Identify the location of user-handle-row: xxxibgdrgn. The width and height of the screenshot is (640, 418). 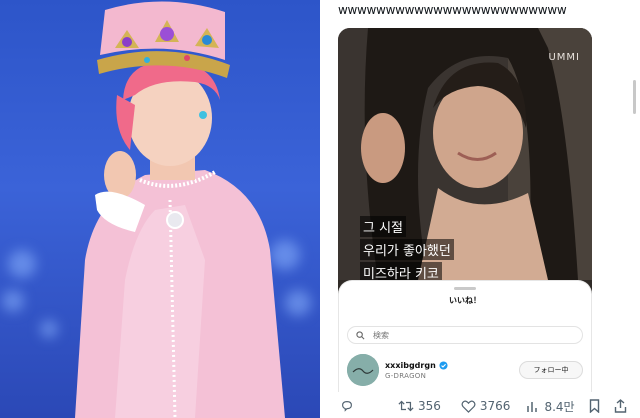
(416, 365).